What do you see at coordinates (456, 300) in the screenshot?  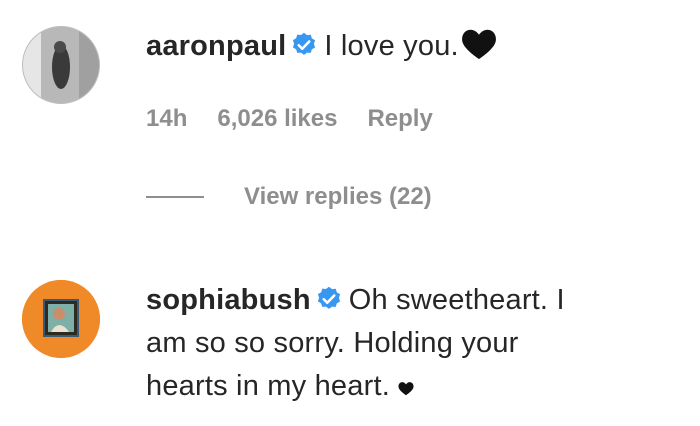 I see `comment-text: Oh sweetheart. I` at bounding box center [456, 300].